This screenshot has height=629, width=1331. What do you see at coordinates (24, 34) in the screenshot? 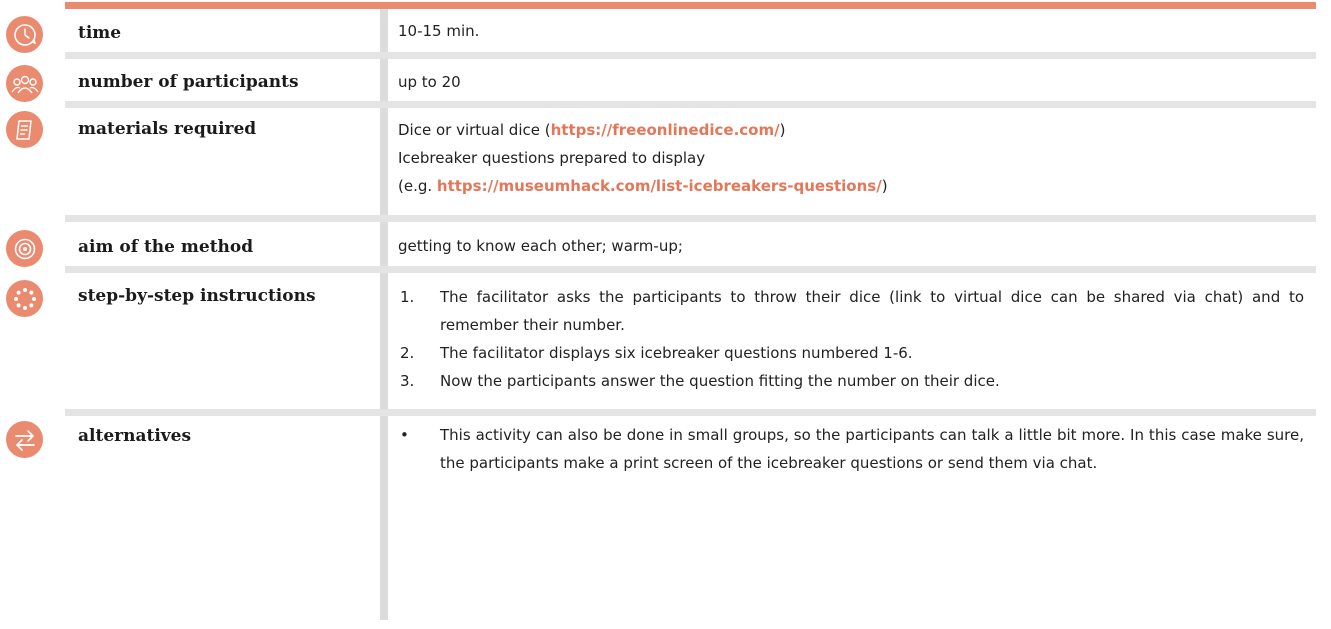
I see `clock-icon` at bounding box center [24, 34].